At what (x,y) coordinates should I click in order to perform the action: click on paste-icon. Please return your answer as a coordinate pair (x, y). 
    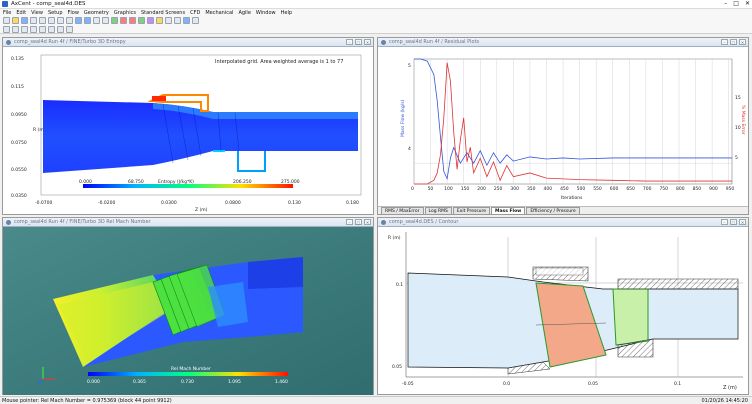
    Looking at the image, I should click on (60, 20).